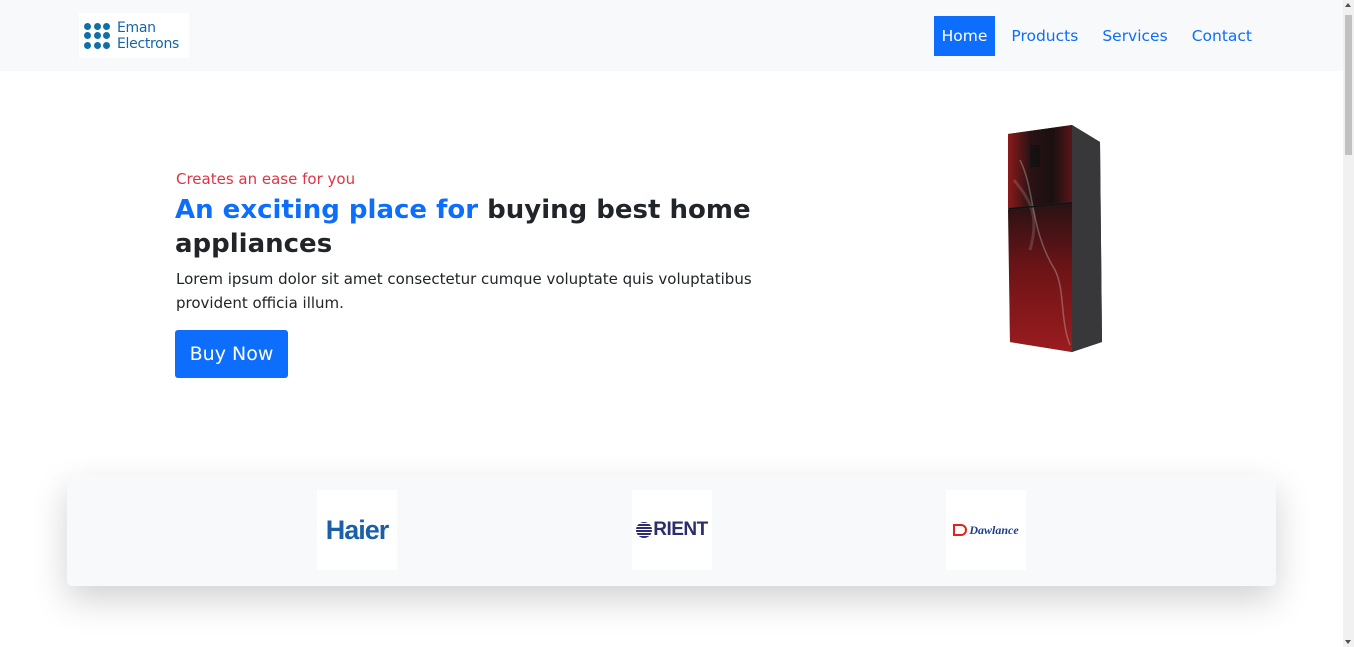  Describe the element at coordinates (1348, 323) in the screenshot. I see `vertical-scrollbar` at that location.